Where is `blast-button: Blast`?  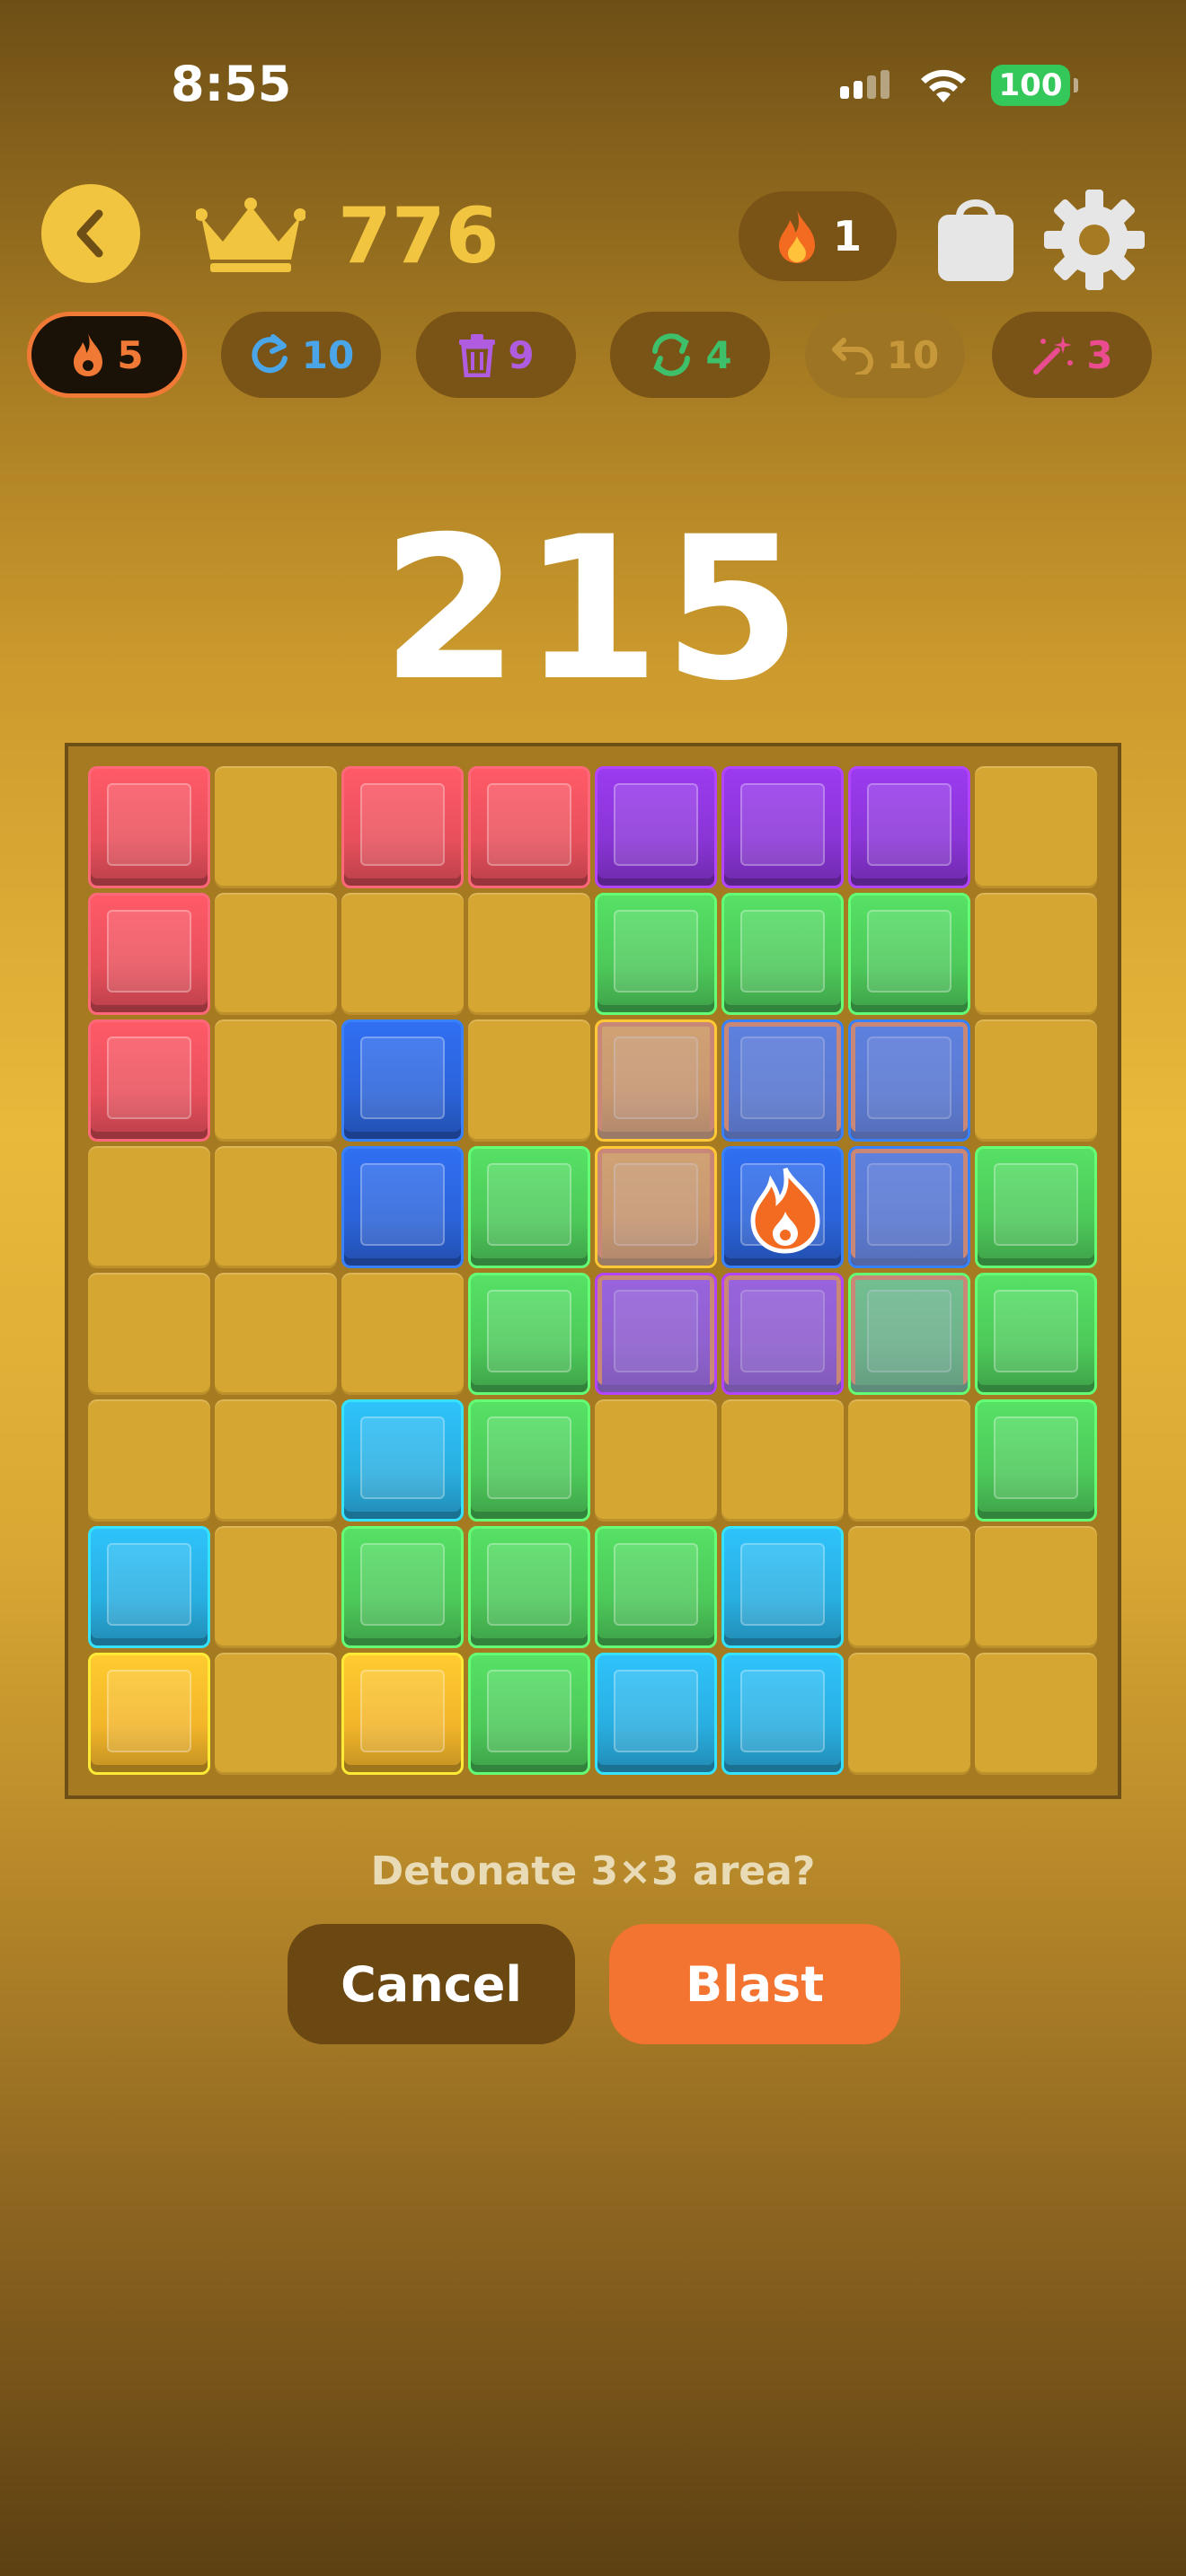 blast-button: Blast is located at coordinates (754, 1984).